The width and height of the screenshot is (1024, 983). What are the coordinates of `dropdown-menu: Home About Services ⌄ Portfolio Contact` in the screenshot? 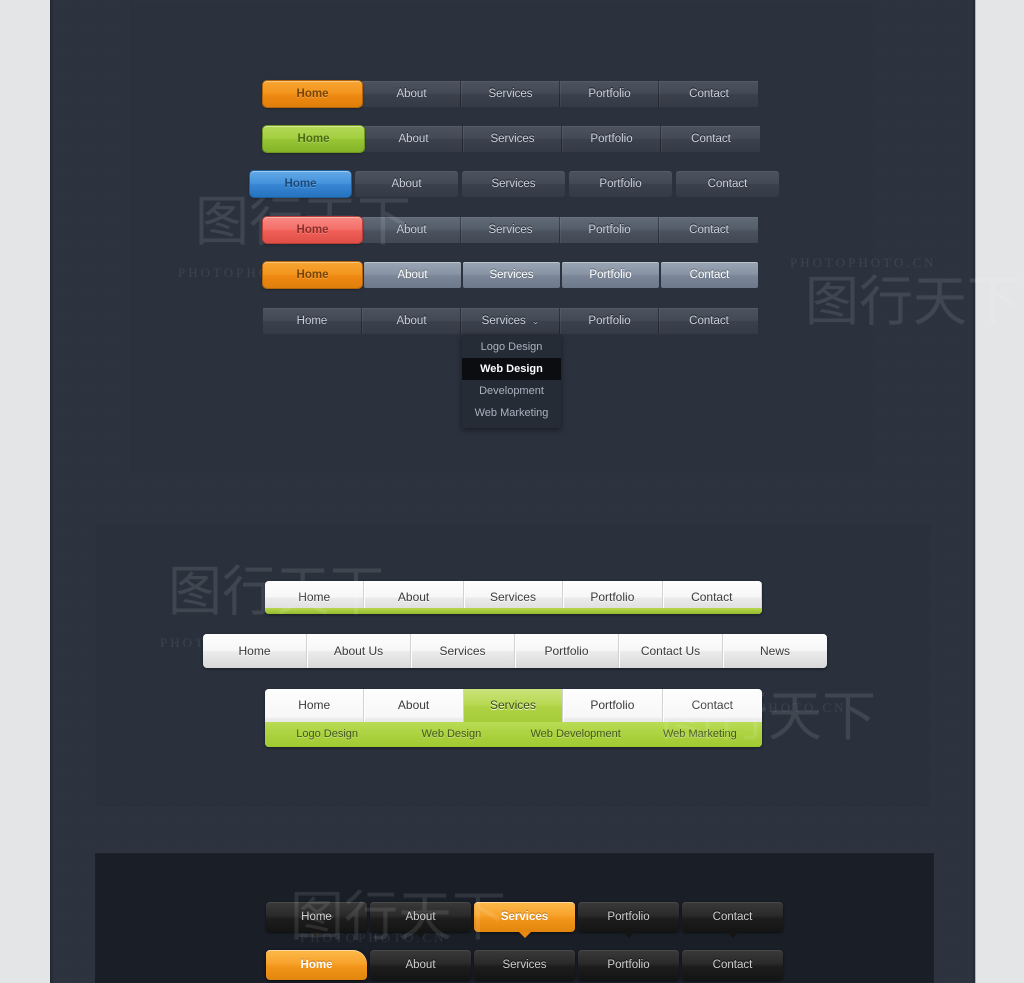 It's located at (510, 321).